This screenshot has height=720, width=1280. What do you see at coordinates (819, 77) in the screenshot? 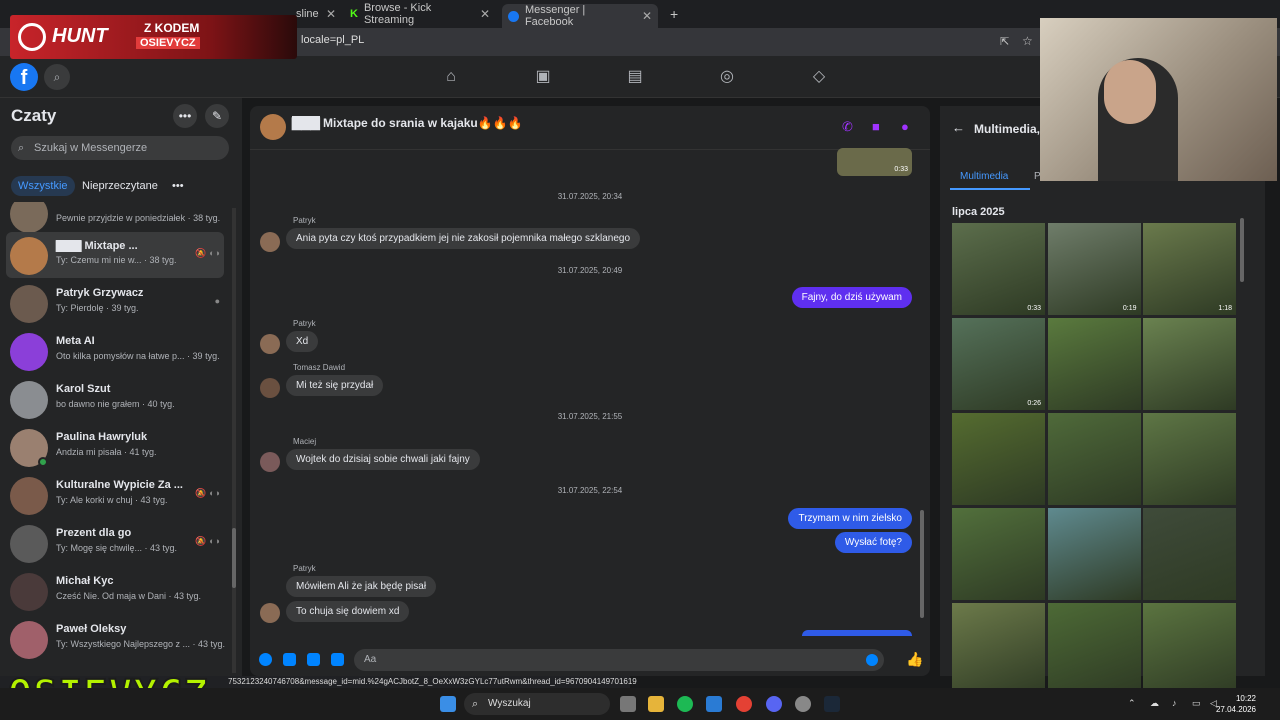
I see `gaming-icon: ◇` at bounding box center [819, 77].